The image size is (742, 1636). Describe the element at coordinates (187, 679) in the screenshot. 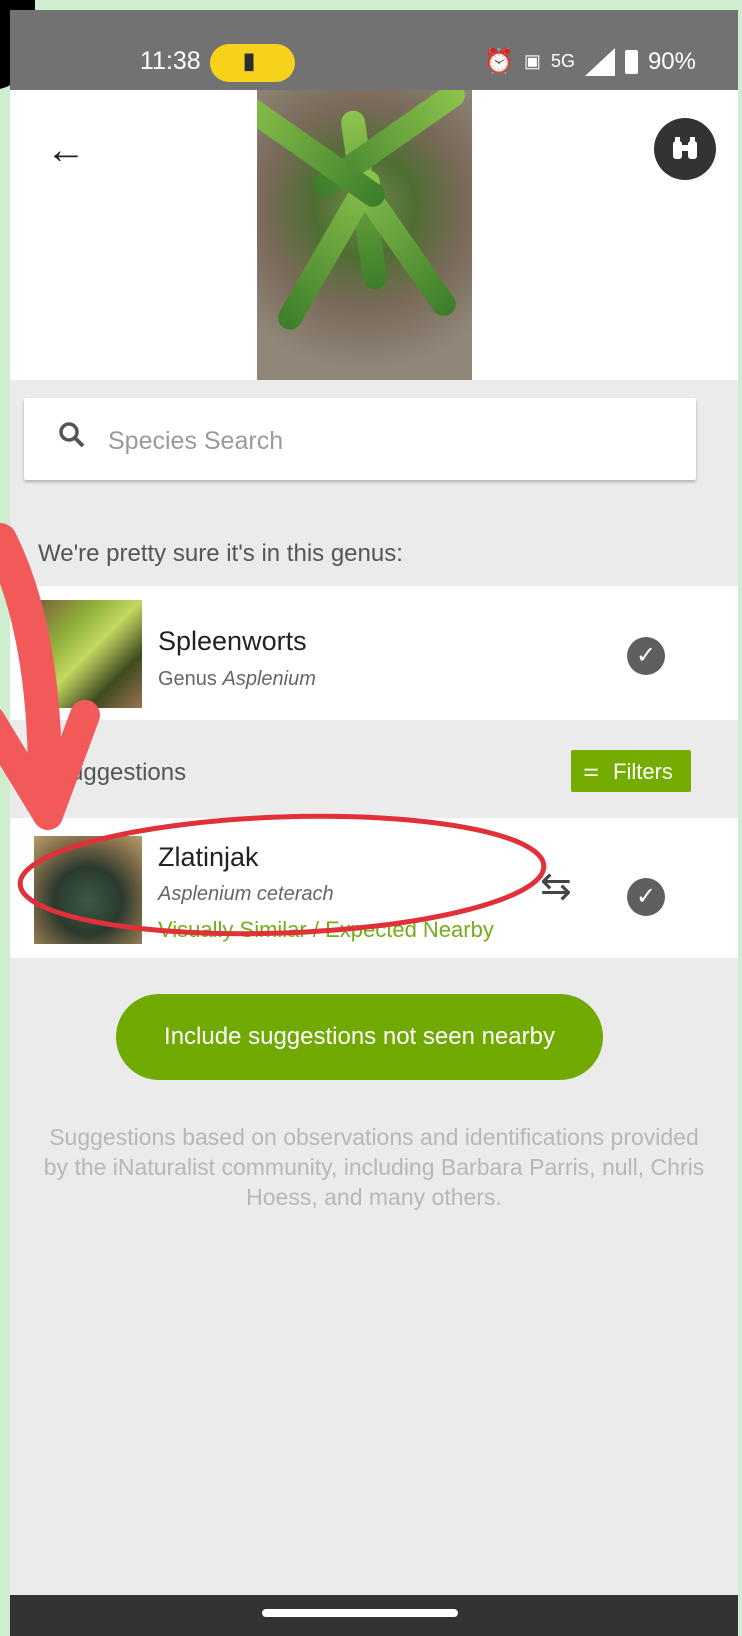

I see `genus-rank: Genus` at that location.